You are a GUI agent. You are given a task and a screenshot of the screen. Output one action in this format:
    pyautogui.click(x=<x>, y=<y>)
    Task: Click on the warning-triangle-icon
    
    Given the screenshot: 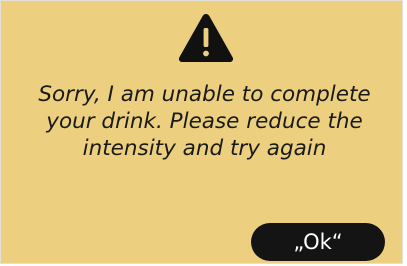 What is the action you would take?
    pyautogui.click(x=206, y=38)
    